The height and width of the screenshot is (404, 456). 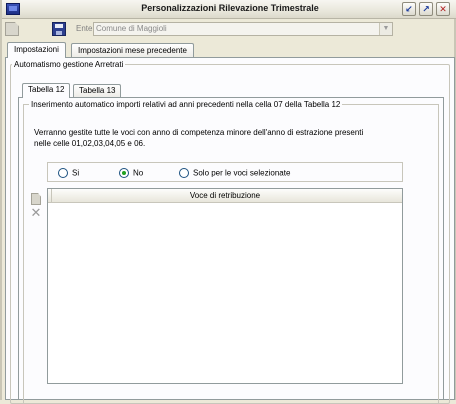 I want to click on tab-tabella-13: Tabella 13, so click(x=97, y=91).